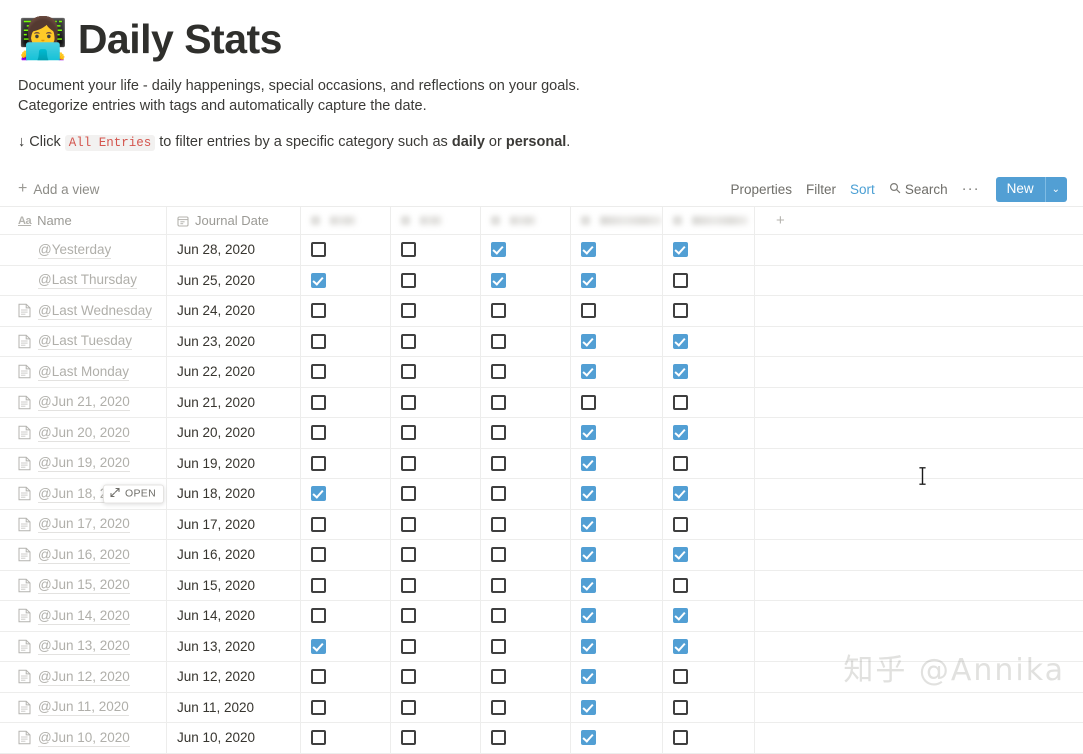  Describe the element at coordinates (234, 280) in the screenshot. I see `row-journal-date-cell: Jun 25, 2020` at that location.